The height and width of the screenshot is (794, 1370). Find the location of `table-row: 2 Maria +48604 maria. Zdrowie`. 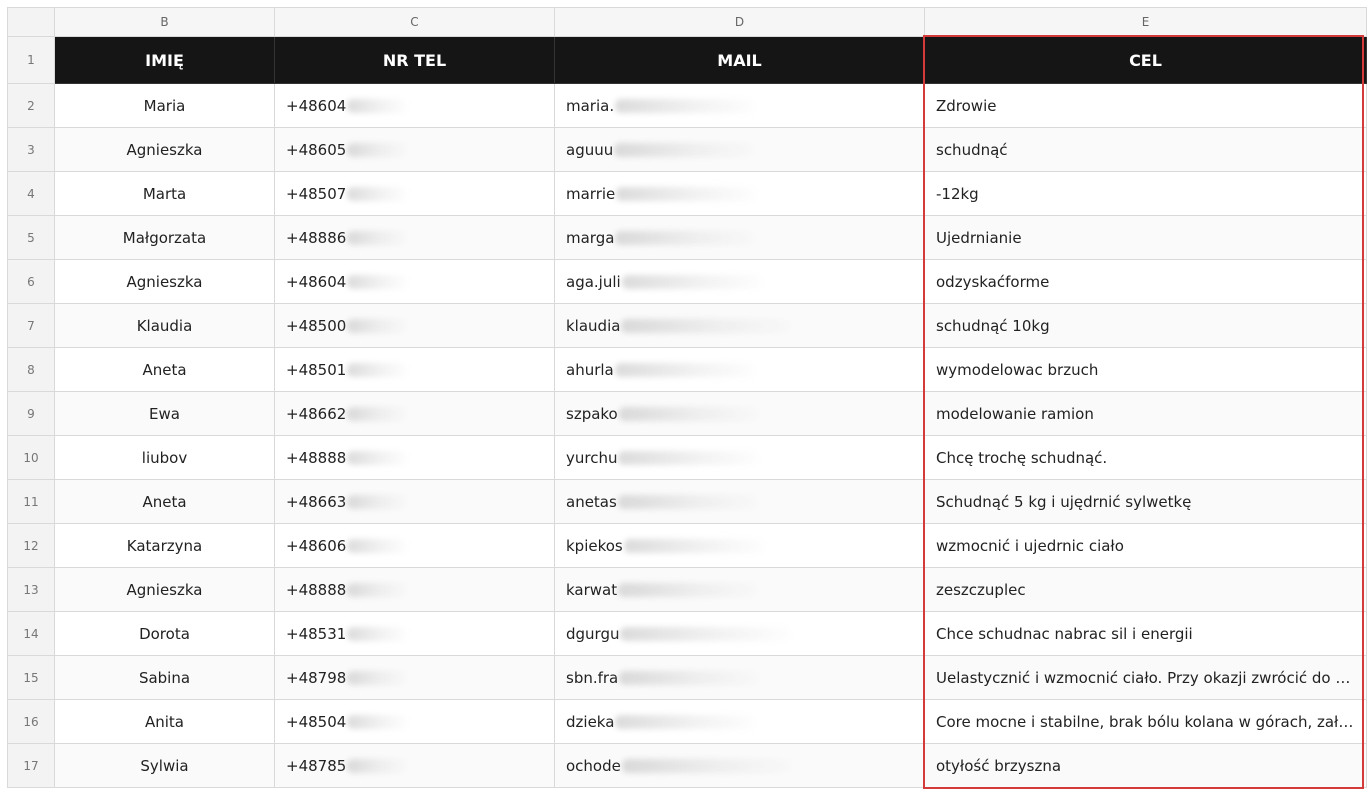

table-row: 2 Maria +48604 maria. Zdrowie is located at coordinates (687, 106).